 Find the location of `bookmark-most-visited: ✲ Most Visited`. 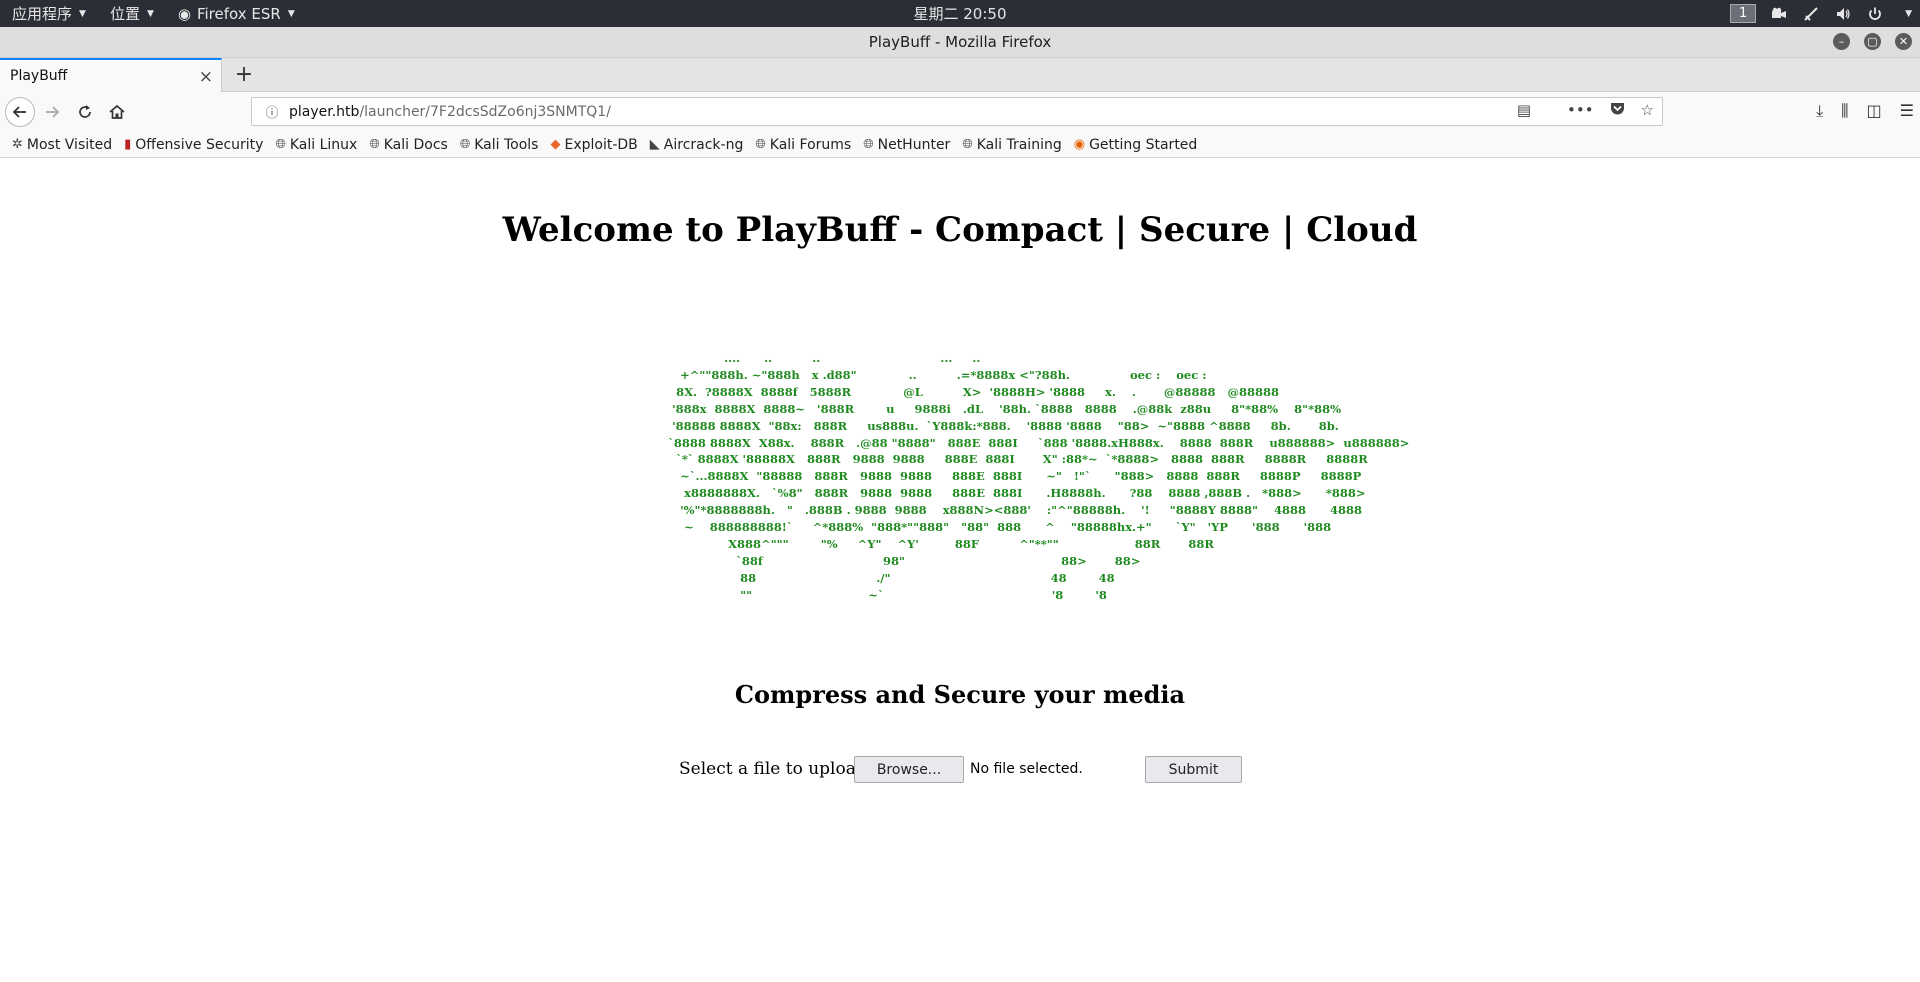

bookmark-most-visited: ✲ Most Visited is located at coordinates (62, 145).